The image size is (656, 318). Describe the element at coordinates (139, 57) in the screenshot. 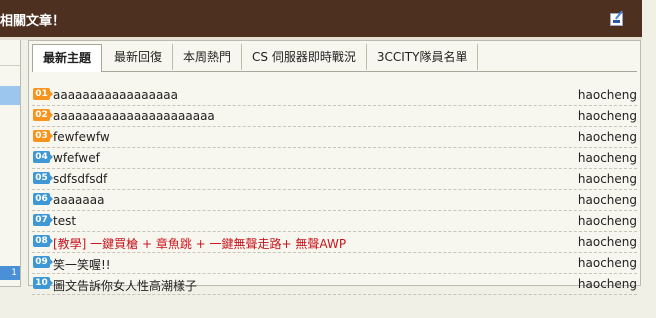

I see `tab-latest-replies: 最新回復` at that location.